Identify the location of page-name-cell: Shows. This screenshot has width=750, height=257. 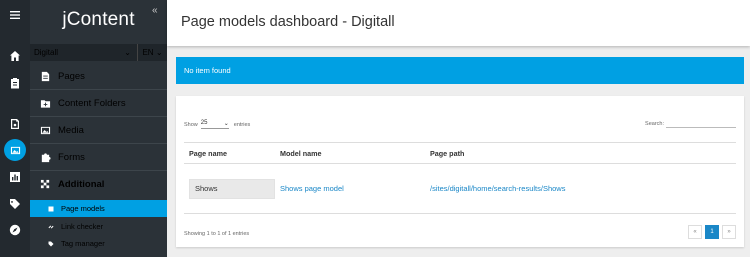
(232, 188).